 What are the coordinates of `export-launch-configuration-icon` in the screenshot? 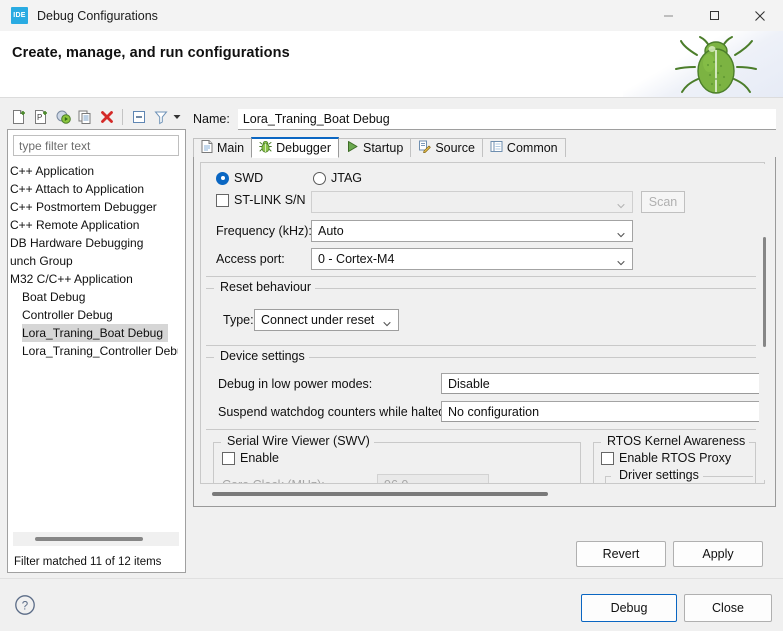 It's located at (63, 117).